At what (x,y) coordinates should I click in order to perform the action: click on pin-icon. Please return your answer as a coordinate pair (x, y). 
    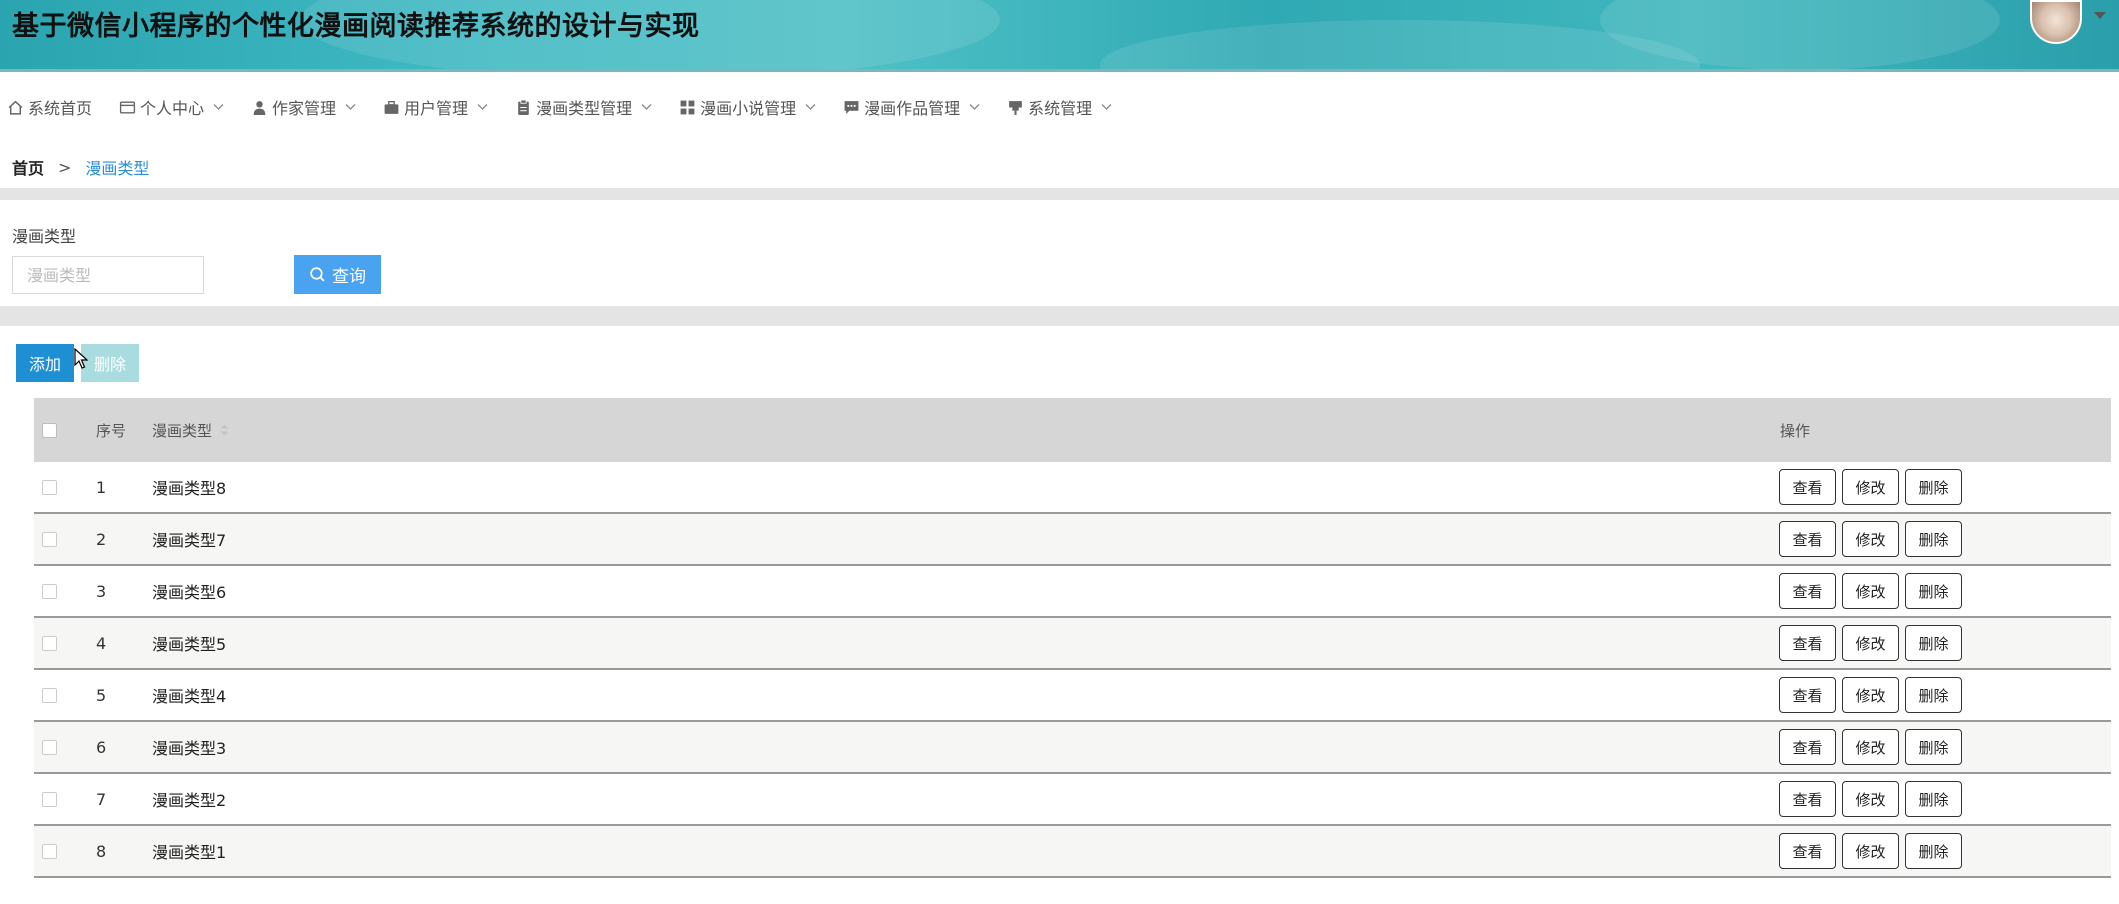
    Looking at the image, I should click on (1015, 107).